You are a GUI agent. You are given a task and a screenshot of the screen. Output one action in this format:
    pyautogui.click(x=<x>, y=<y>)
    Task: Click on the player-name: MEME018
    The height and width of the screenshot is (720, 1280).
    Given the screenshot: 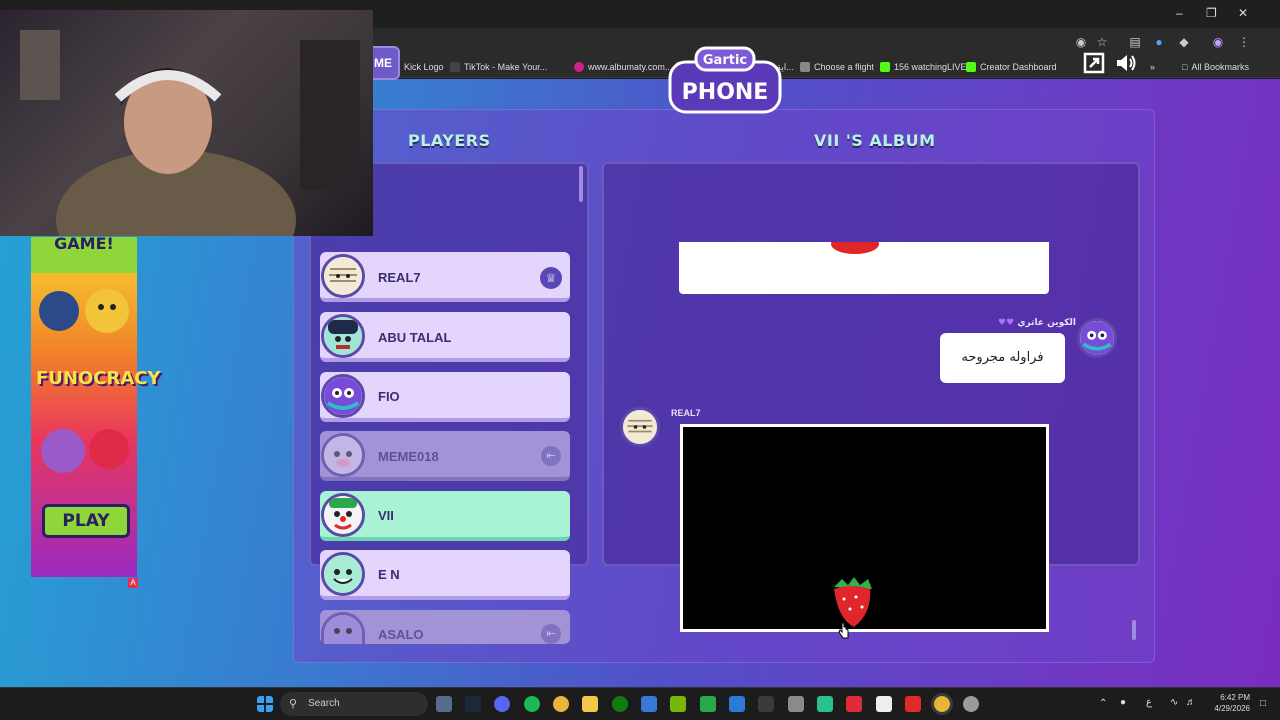 What is the action you would take?
    pyautogui.click(x=408, y=456)
    